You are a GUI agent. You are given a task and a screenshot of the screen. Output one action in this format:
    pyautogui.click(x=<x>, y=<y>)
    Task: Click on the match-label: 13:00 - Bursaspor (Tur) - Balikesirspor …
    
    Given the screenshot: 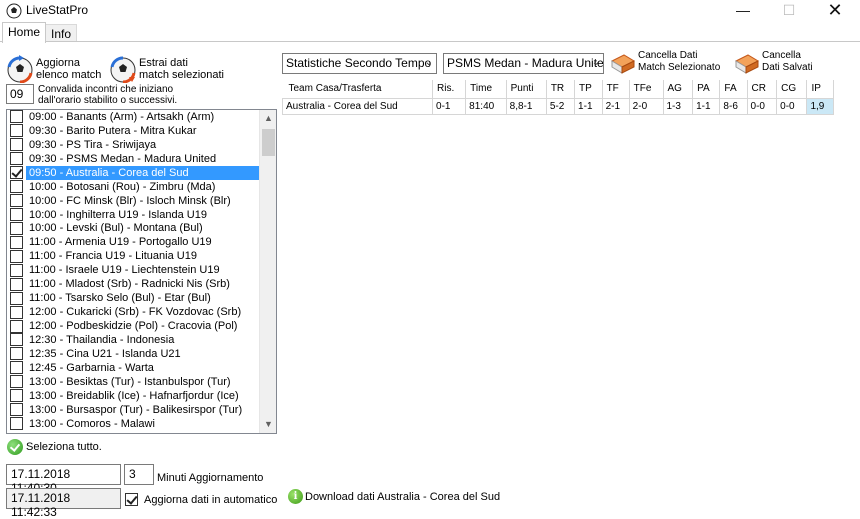 What is the action you would take?
    pyautogui.click(x=136, y=409)
    